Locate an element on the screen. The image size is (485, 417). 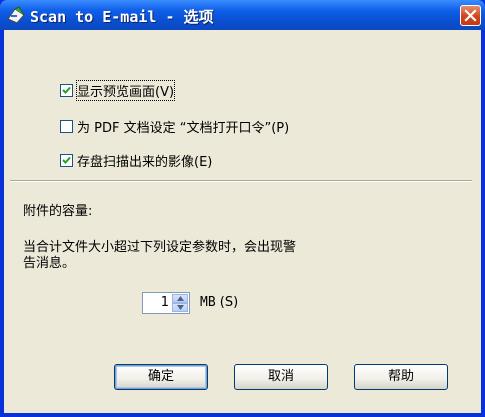
scanner-app-icon is located at coordinates (16, 15).